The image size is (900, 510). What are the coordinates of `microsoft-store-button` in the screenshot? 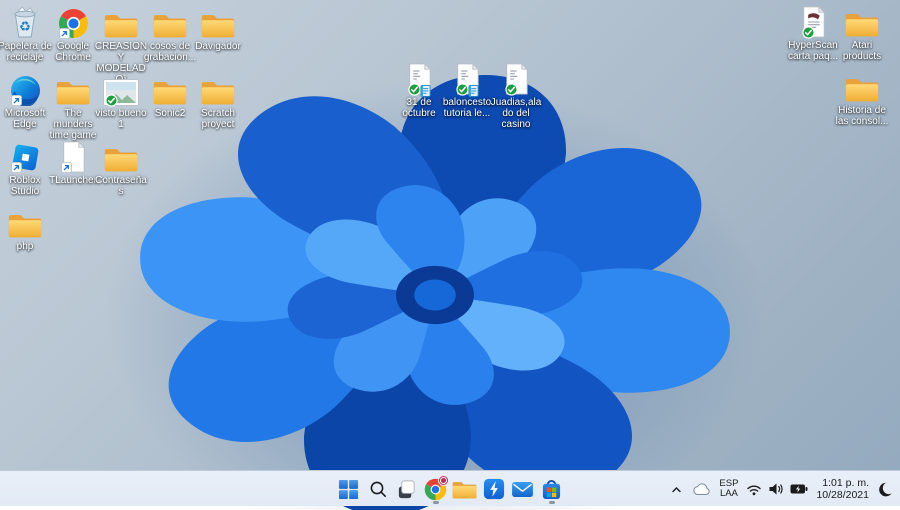 It's located at (552, 489).